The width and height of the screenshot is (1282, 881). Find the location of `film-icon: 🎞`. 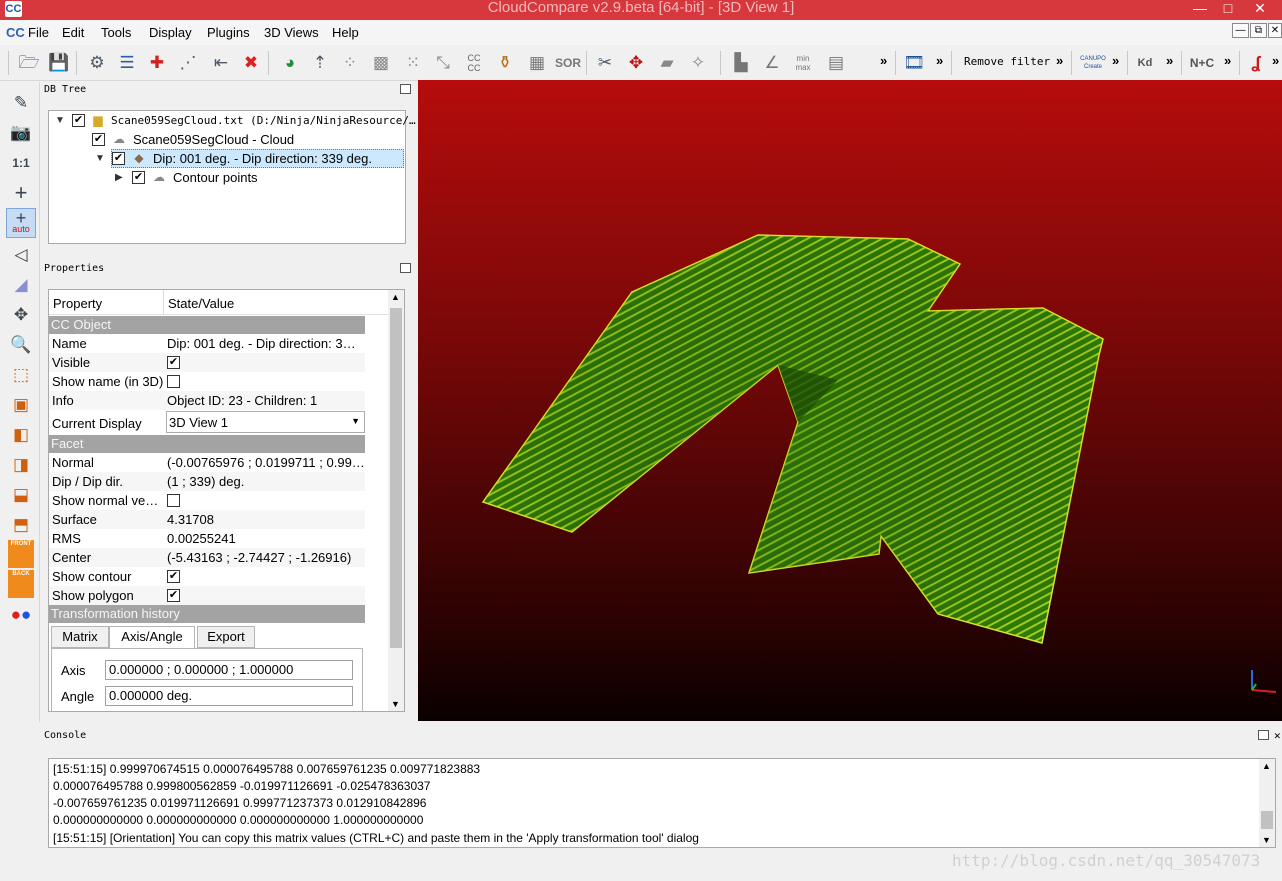

film-icon: 🎞 is located at coordinates (914, 63).